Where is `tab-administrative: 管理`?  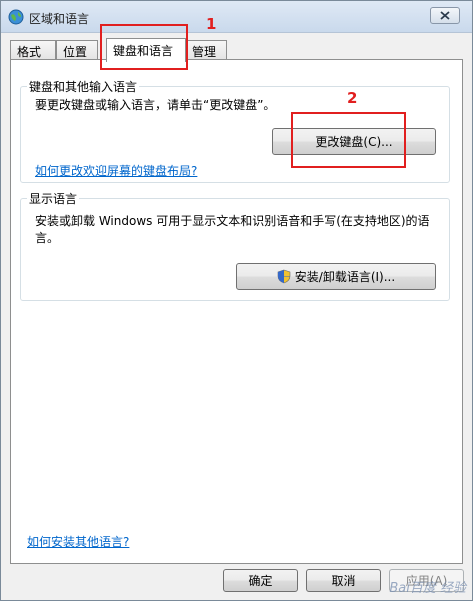 tab-administrative: 管理 is located at coordinates (206, 50).